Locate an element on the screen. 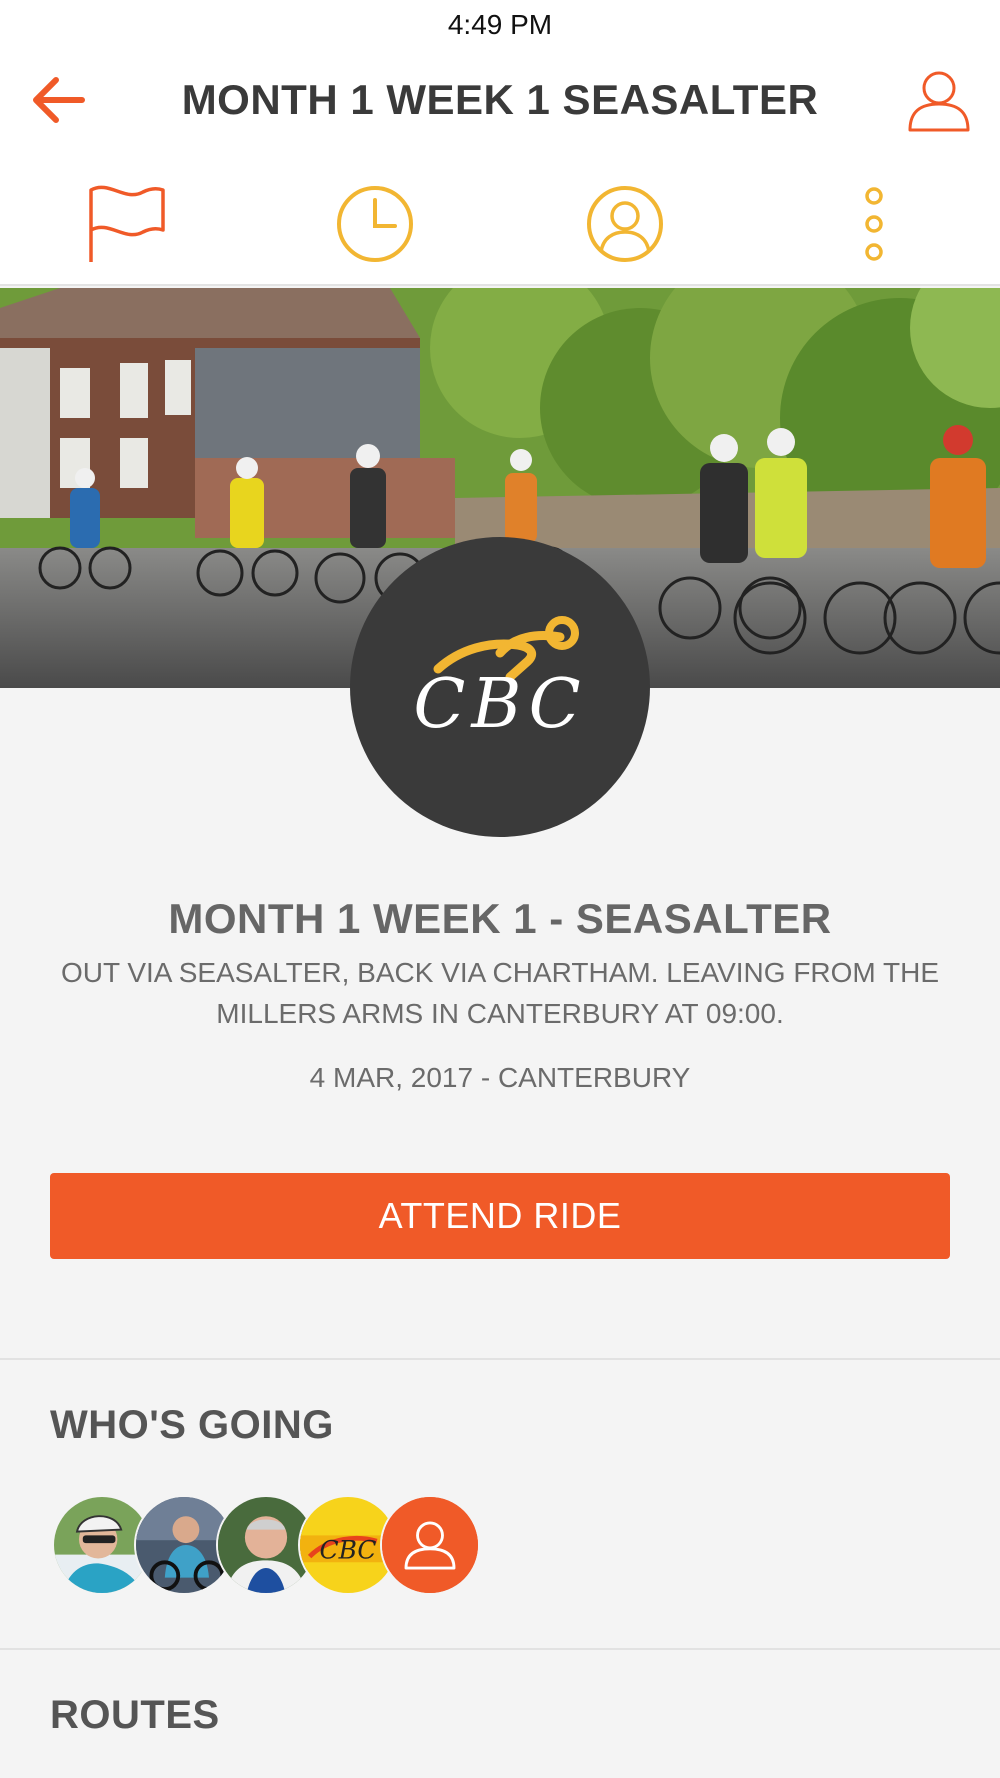 This screenshot has height=1778, width=1000. attend-ride-button: ATTEND RIDE is located at coordinates (500, 1216).